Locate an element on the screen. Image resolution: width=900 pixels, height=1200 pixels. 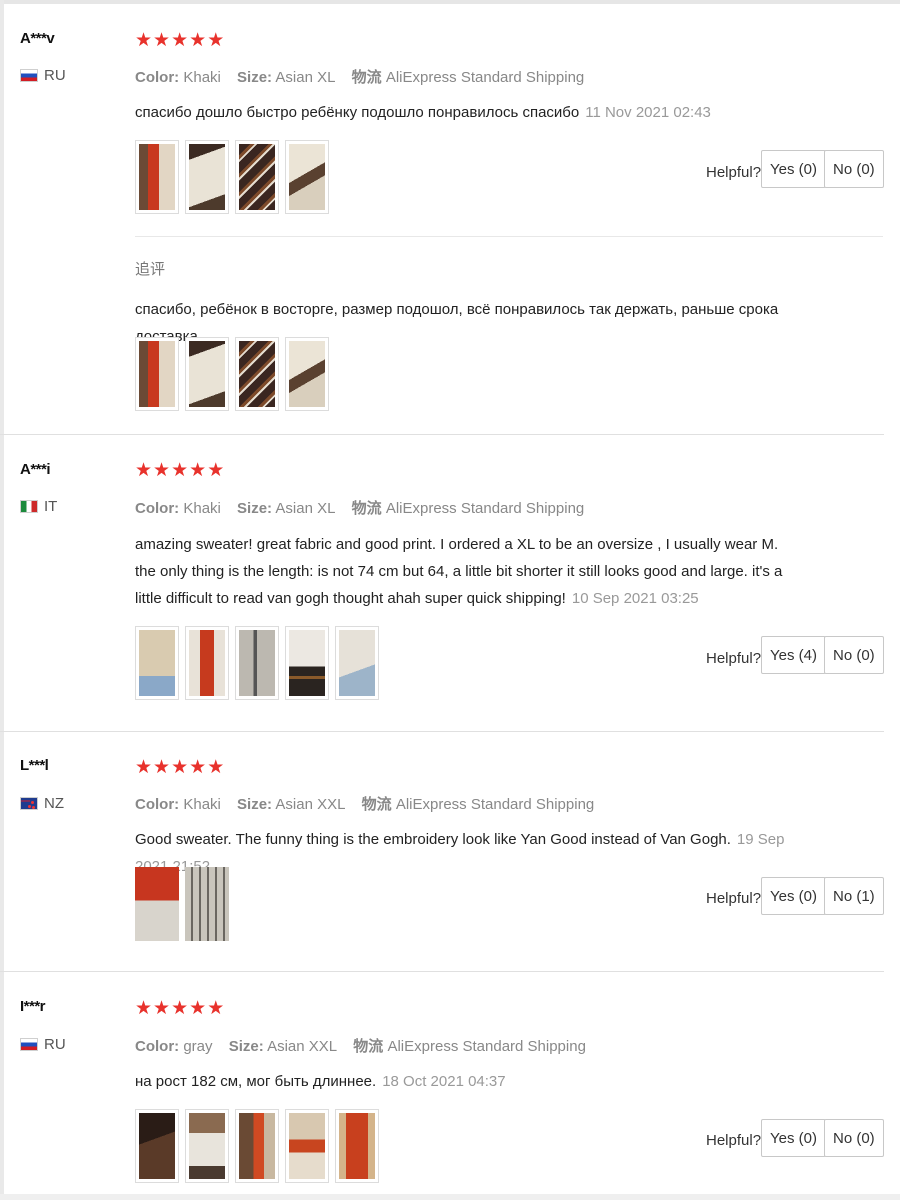
country-code: NZ is located at coordinates (54, 803).